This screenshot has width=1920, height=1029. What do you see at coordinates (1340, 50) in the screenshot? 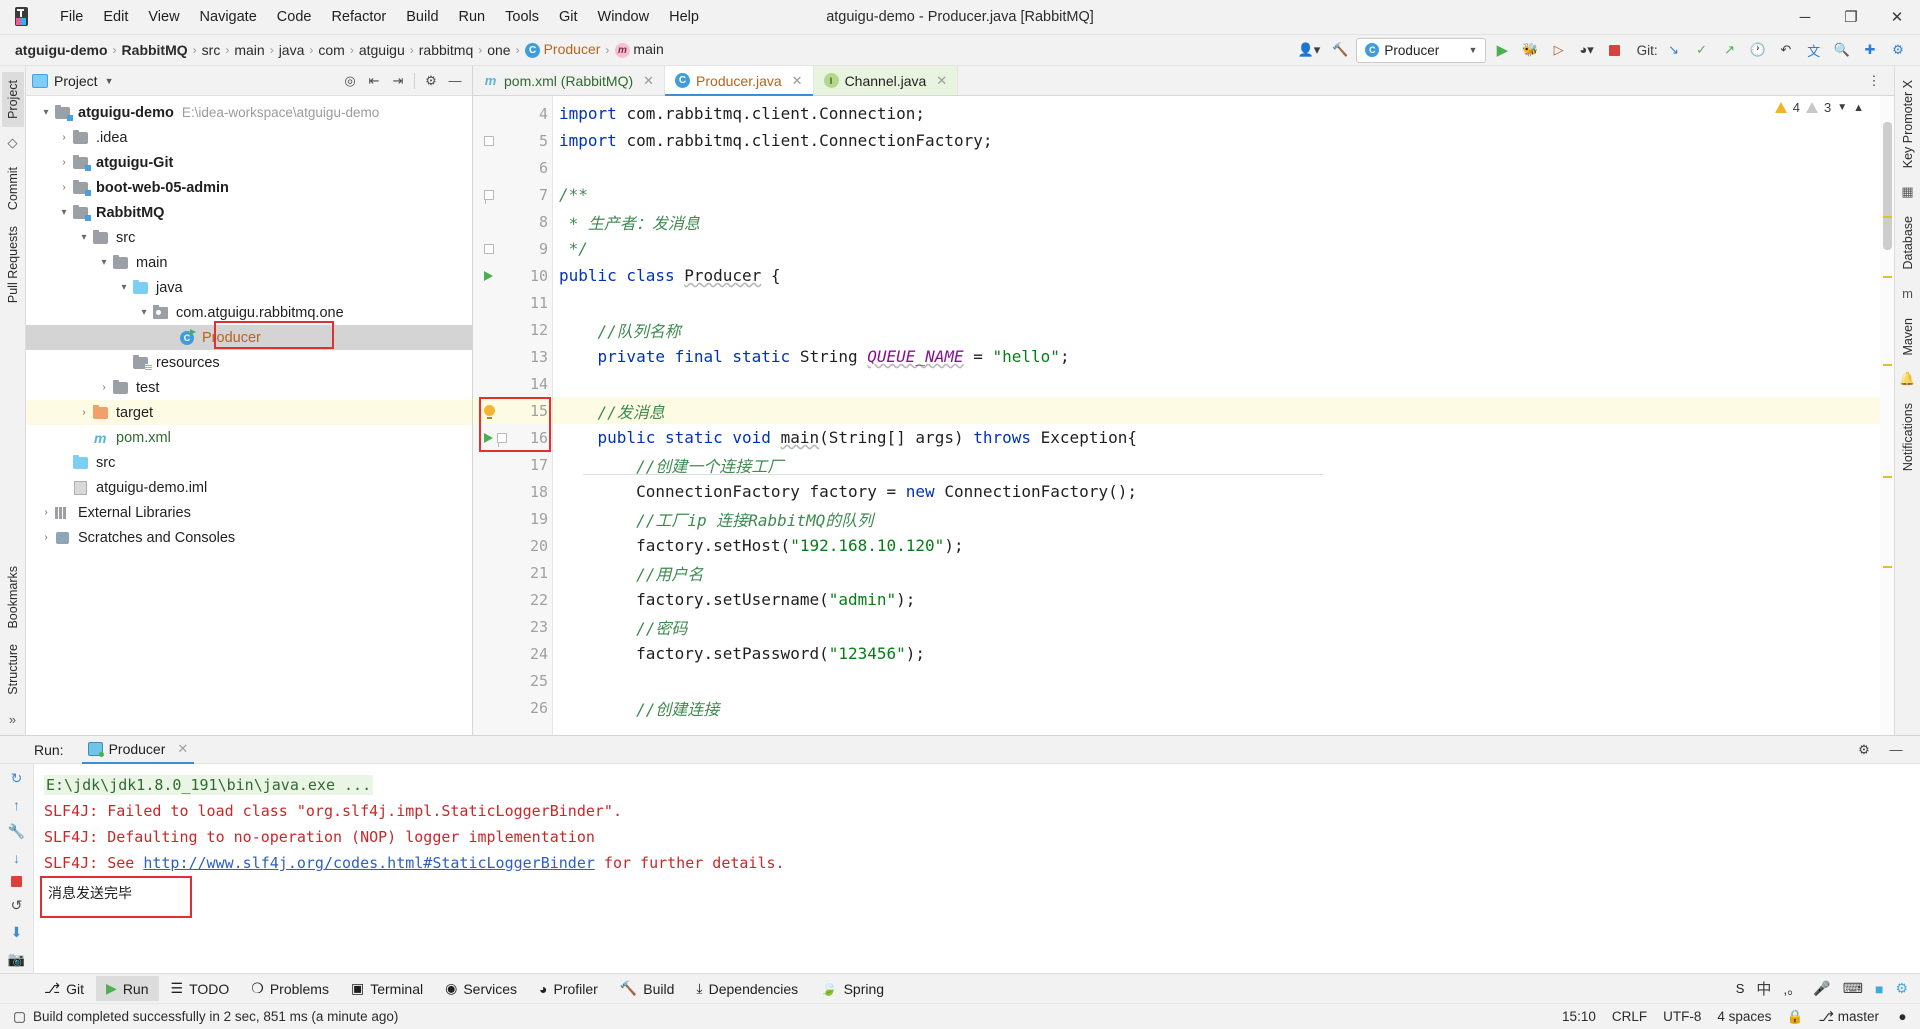
I see `build-hammer-icon: 🔨` at bounding box center [1340, 50].